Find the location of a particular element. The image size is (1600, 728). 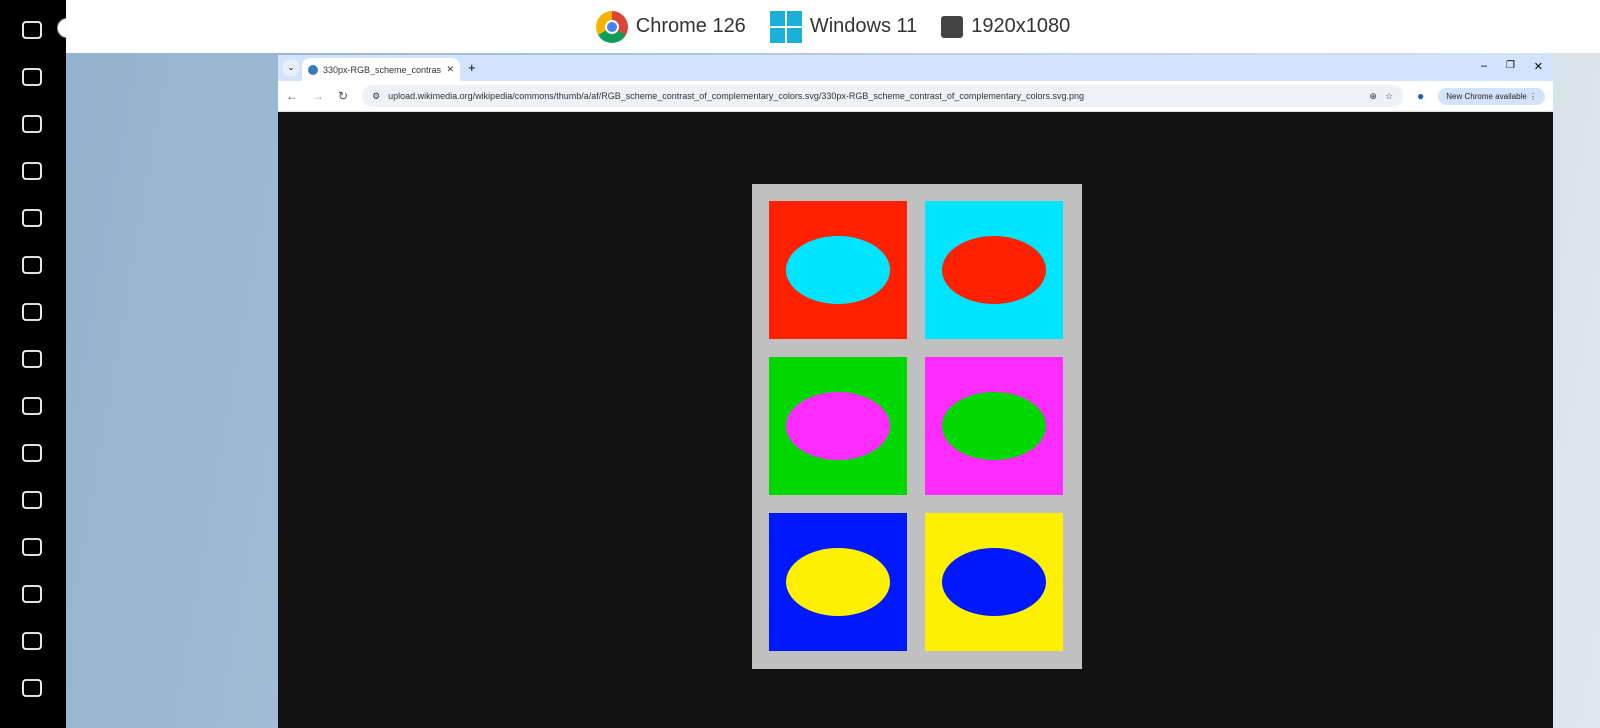

restore-button: ❐ is located at coordinates (1510, 65).